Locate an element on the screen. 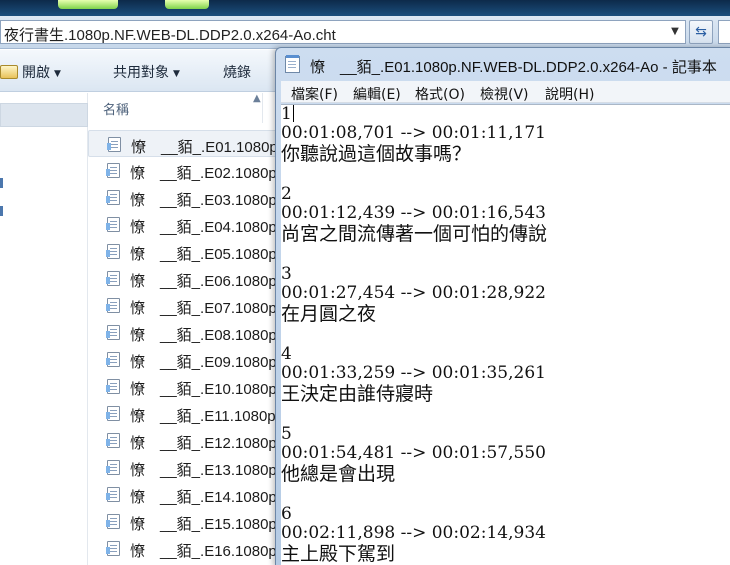 Image resolution: width=730 pixels, height=565 pixels. subtitle-timecode: 00:01:33,259 --> 00:01:35,261 is located at coordinates (505, 373).